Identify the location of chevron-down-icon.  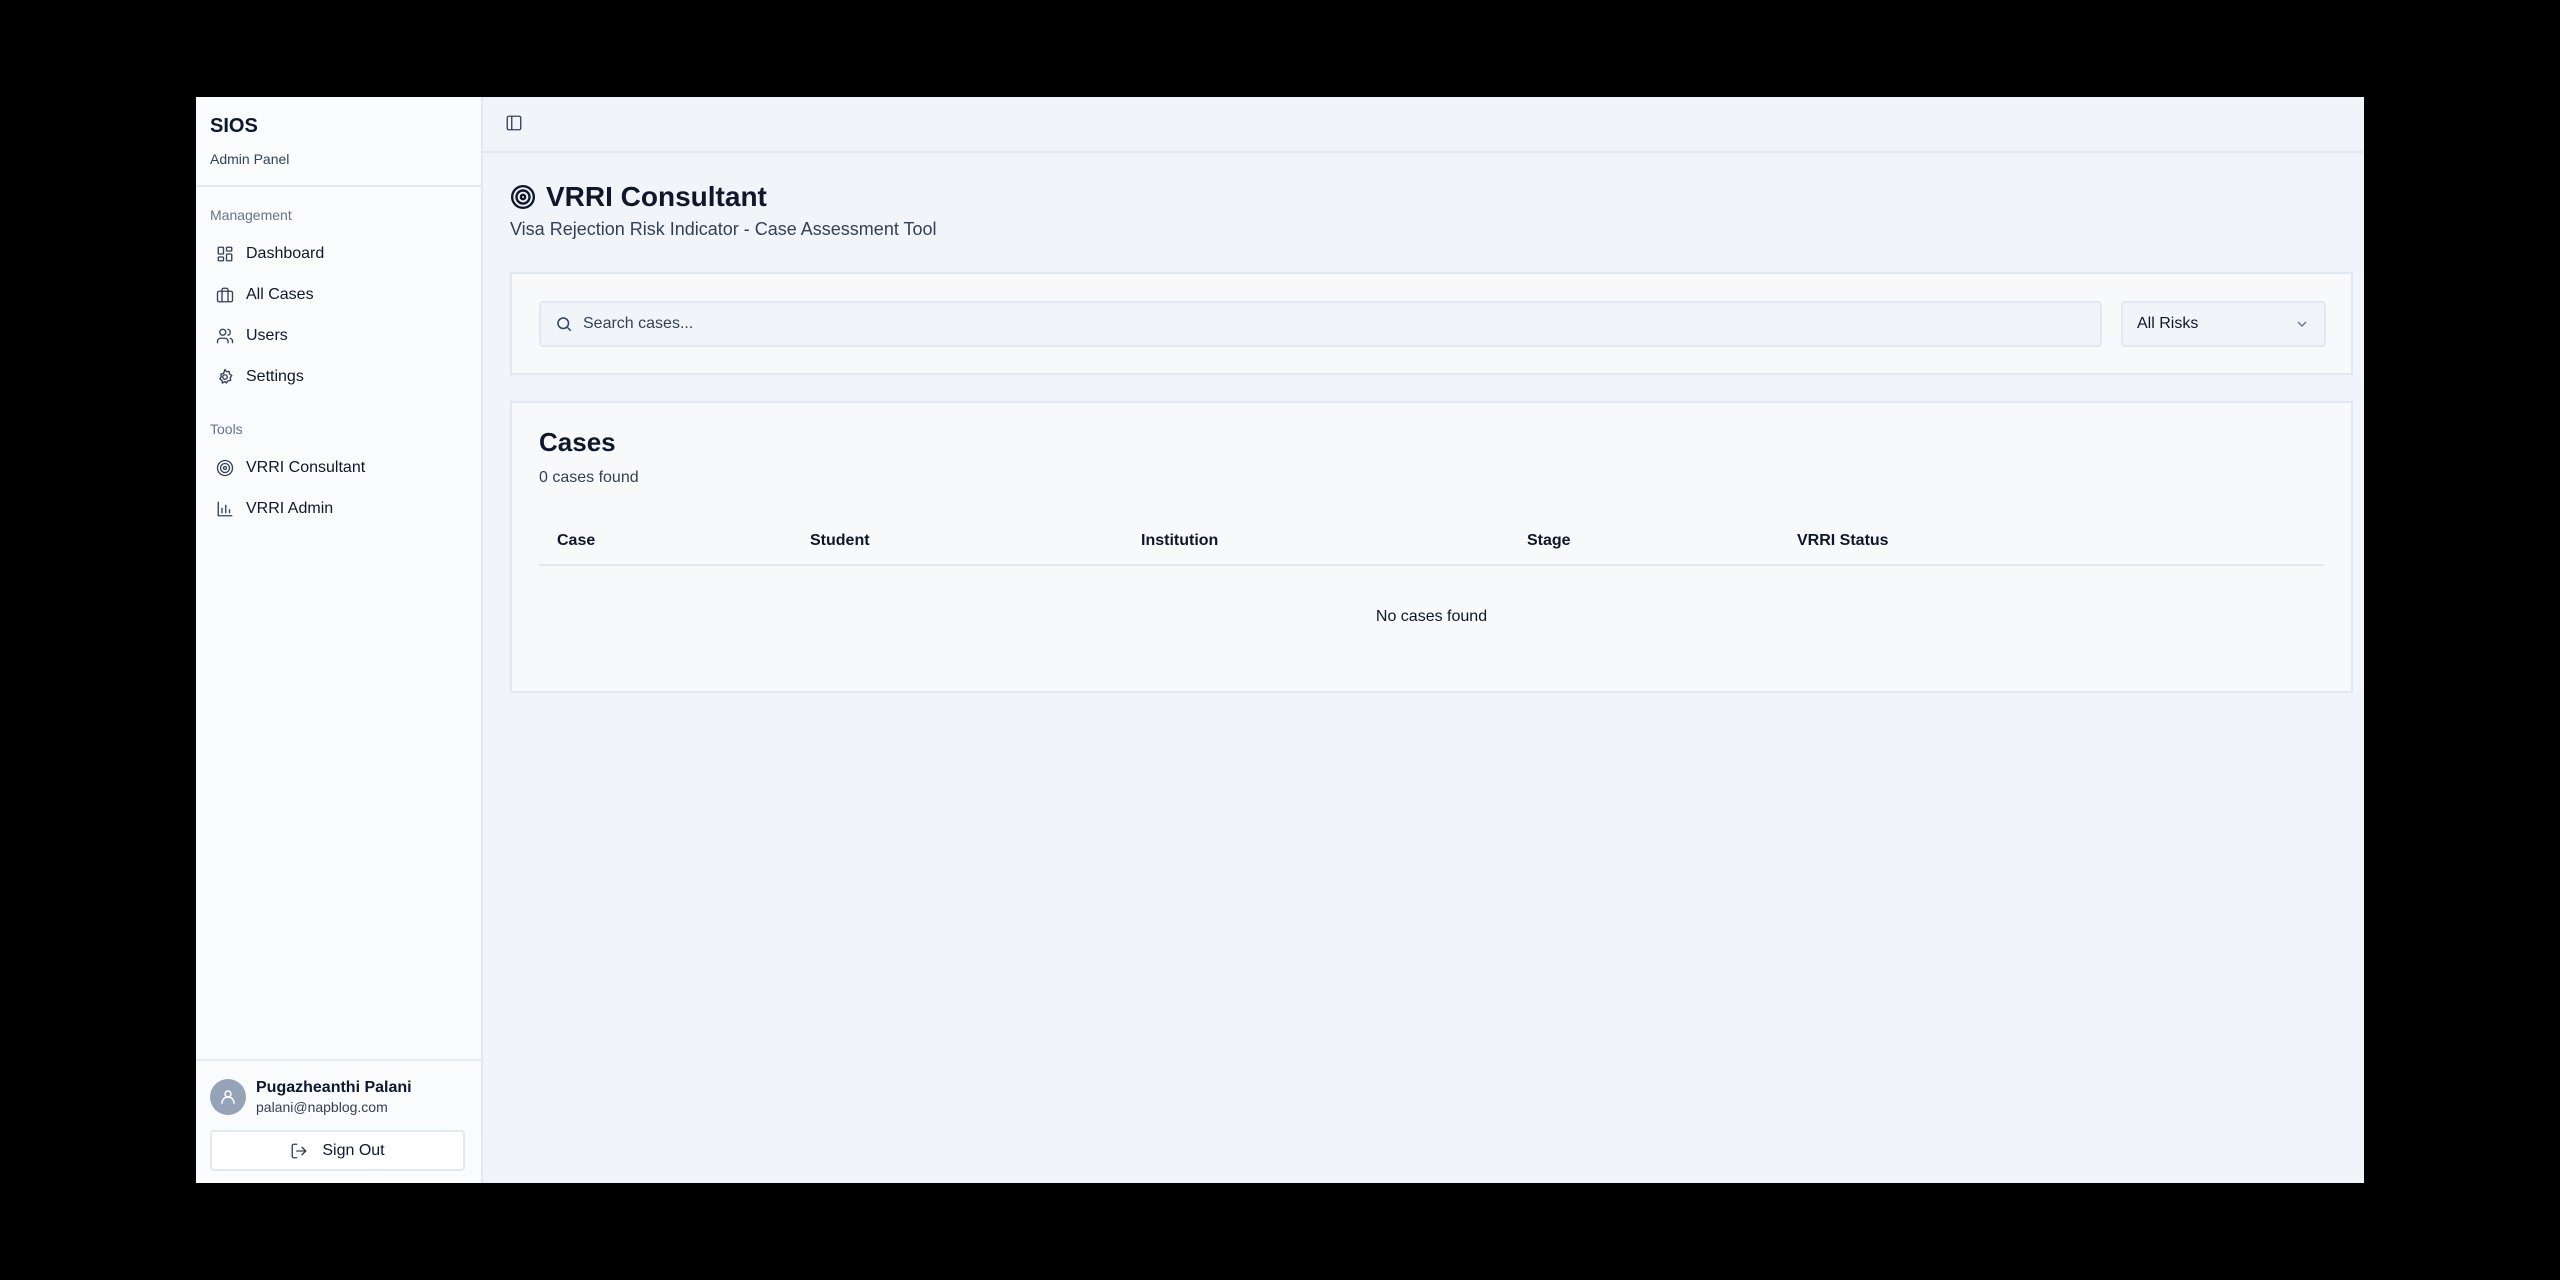
(2302, 324).